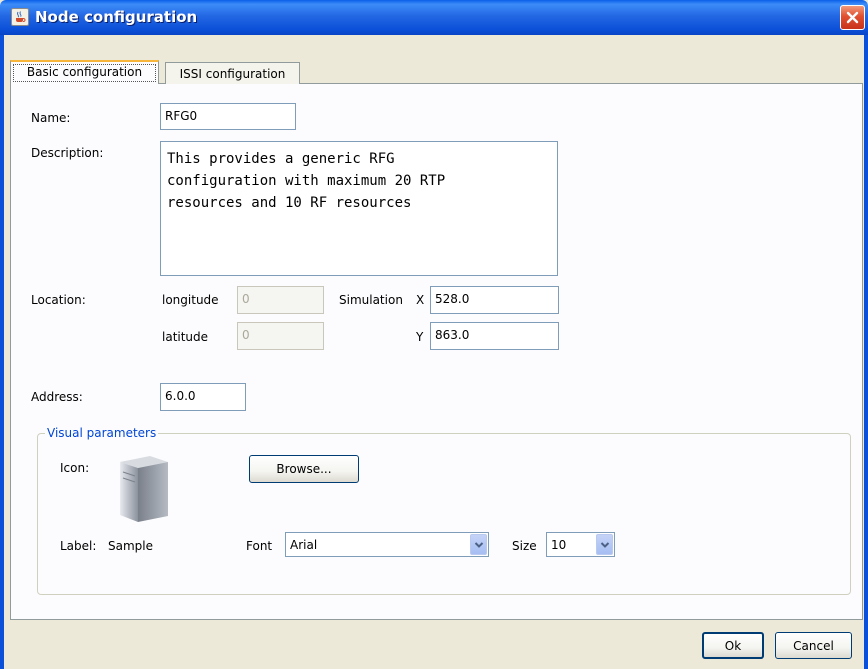 This screenshot has width=868, height=669. Describe the element at coordinates (434, 17) in the screenshot. I see `title-bar: Node configuration` at that location.